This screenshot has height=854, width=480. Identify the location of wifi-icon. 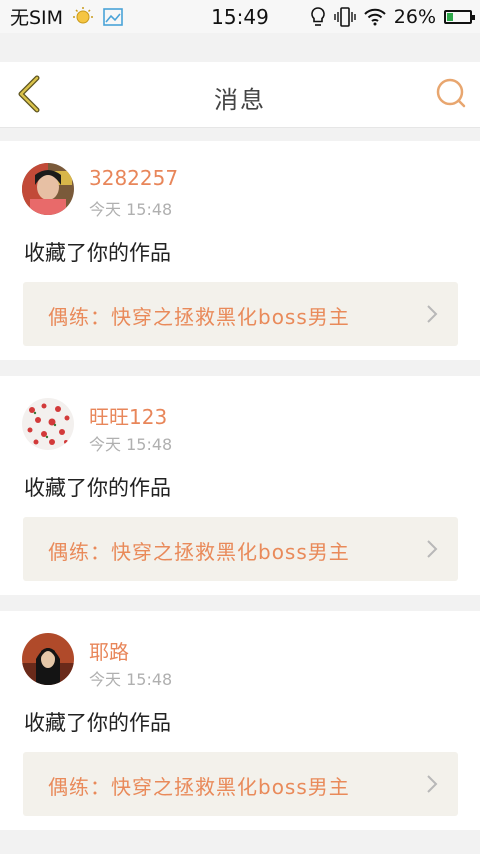
(375, 17).